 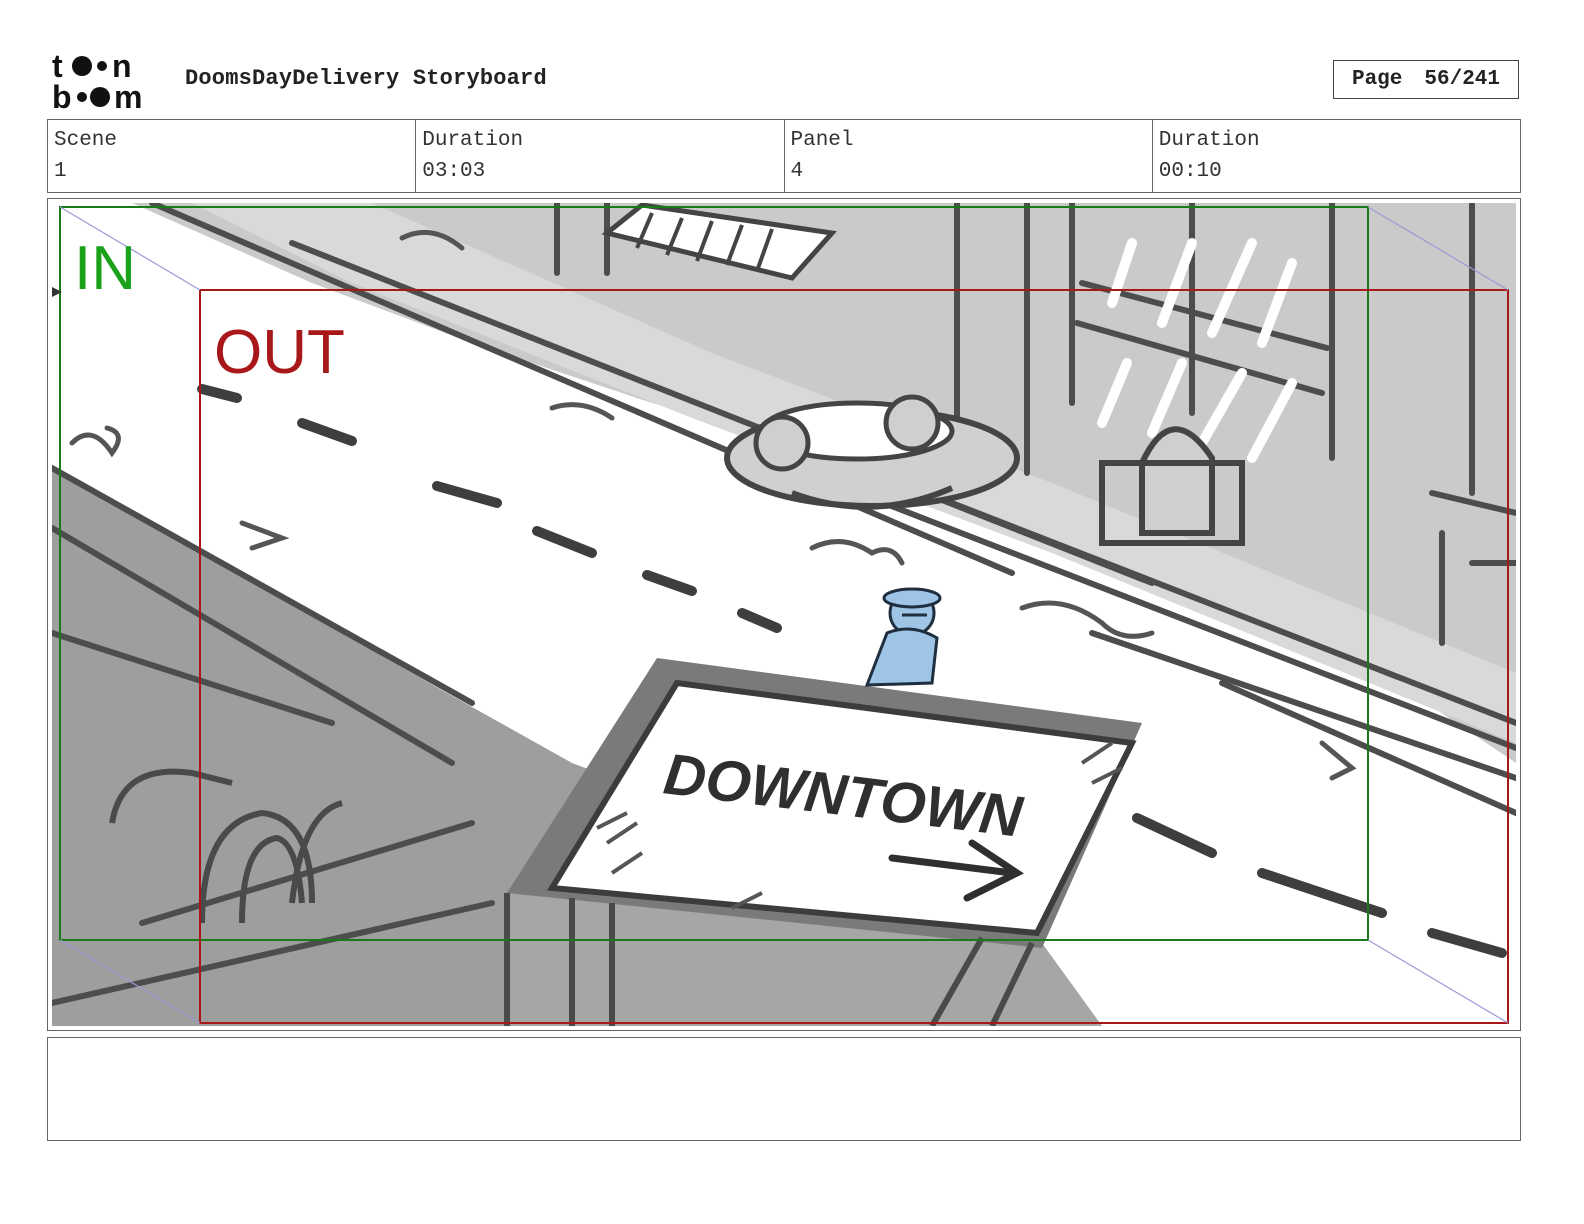 What do you see at coordinates (454, 171) in the screenshot?
I see `scene-duration-value: 03:03` at bounding box center [454, 171].